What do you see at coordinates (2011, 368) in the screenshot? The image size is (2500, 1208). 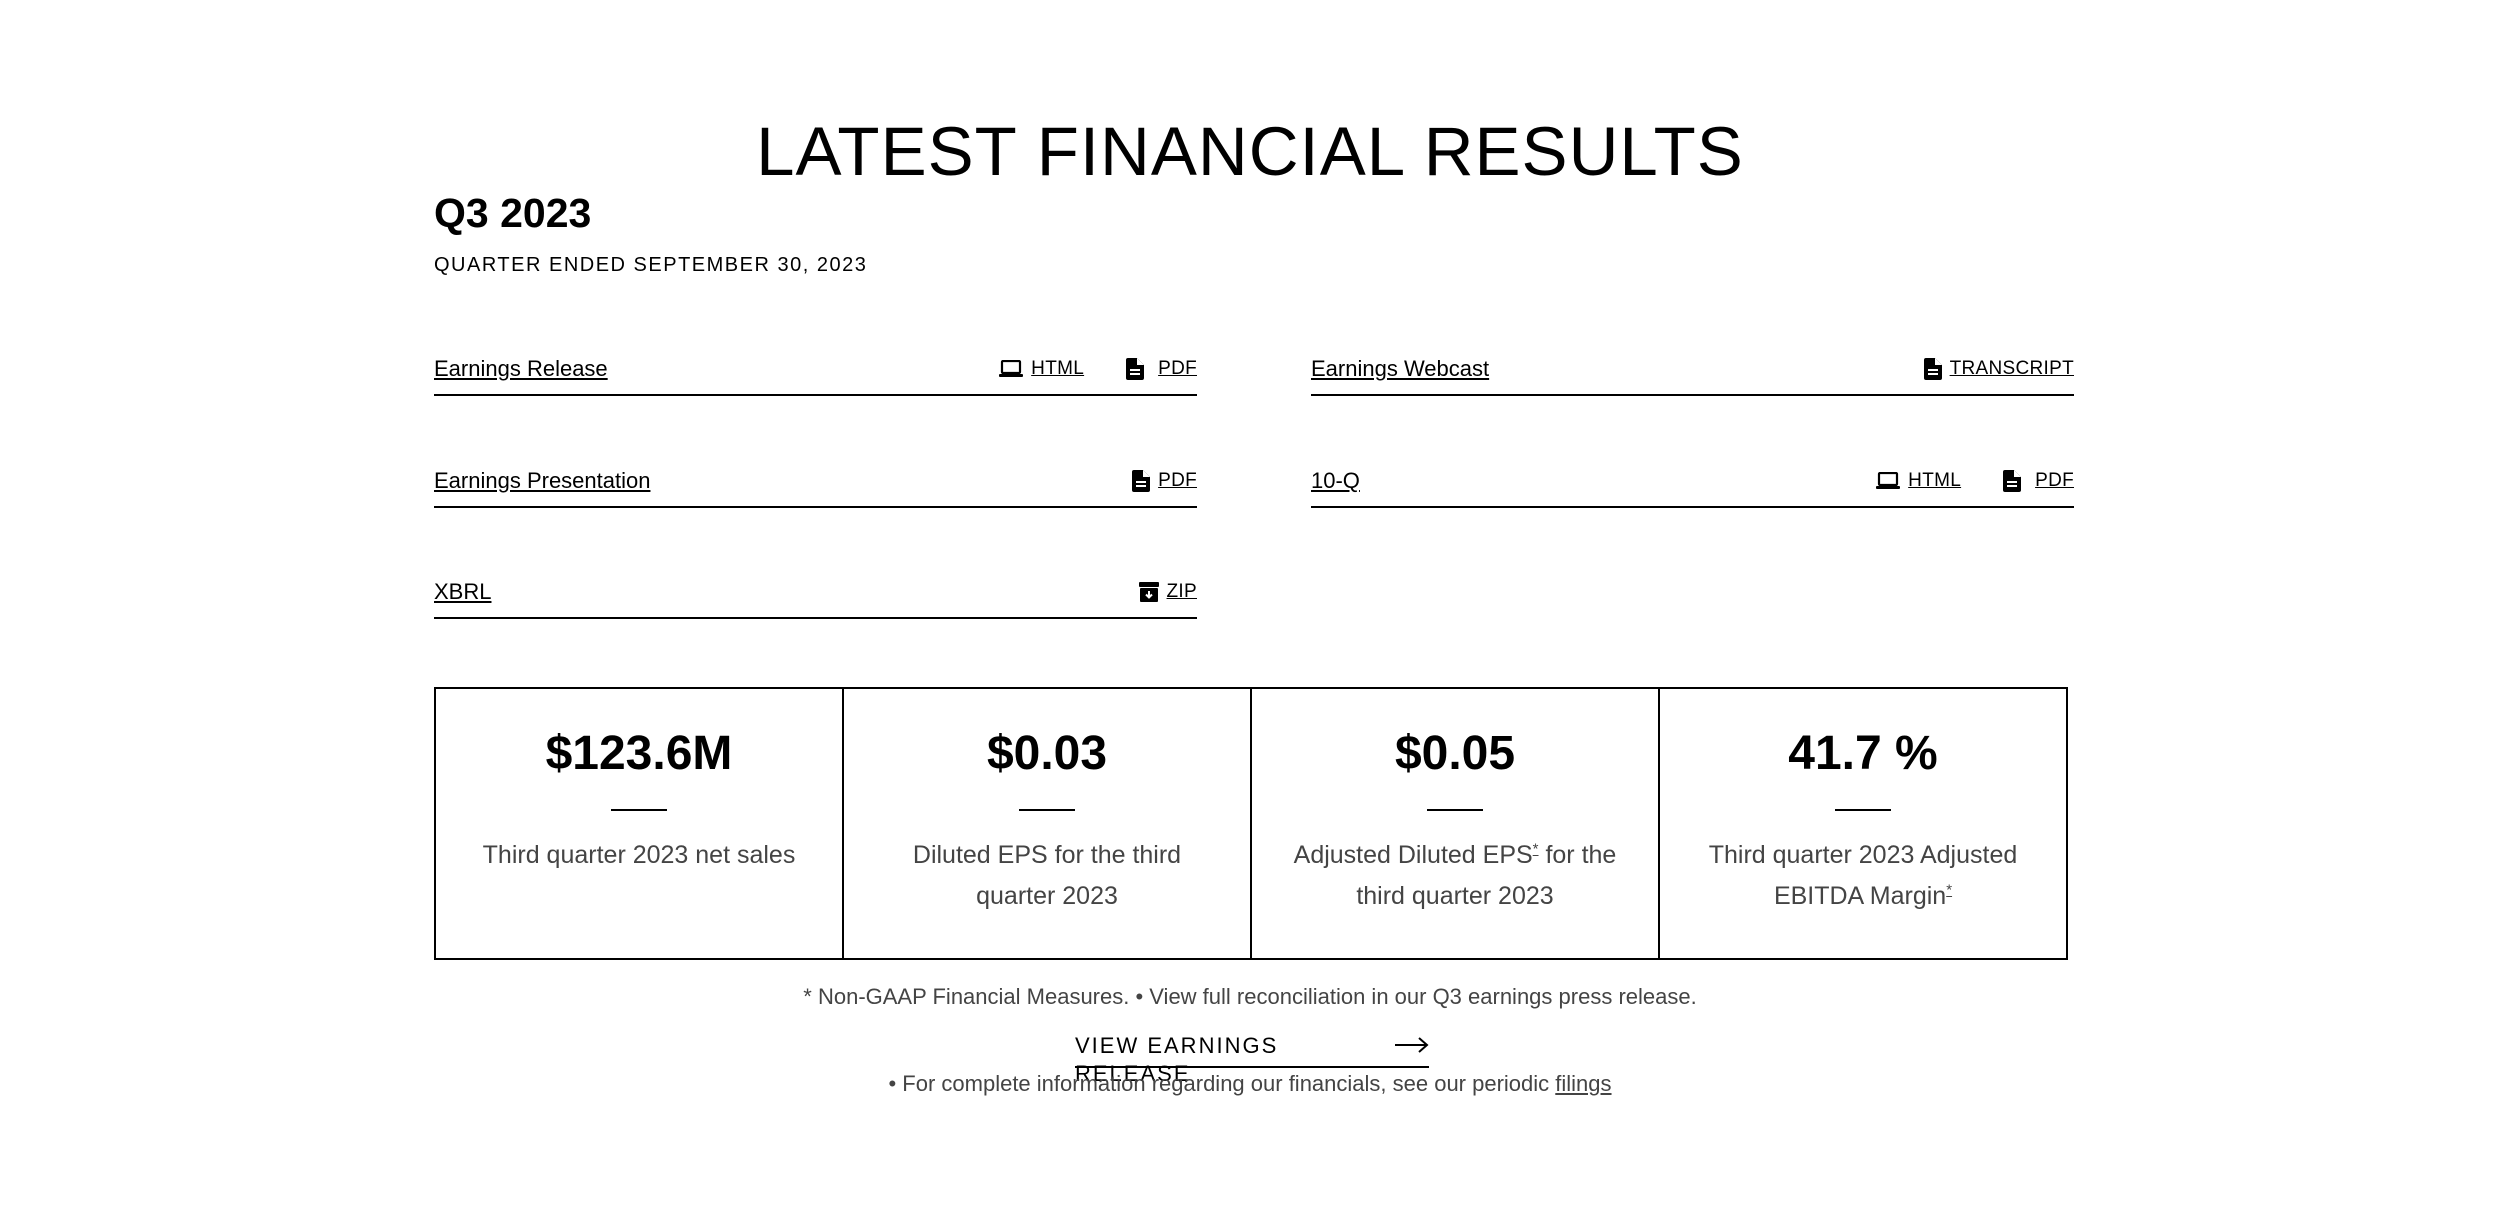 I see `transcript-label: TRANSCRIPT` at bounding box center [2011, 368].